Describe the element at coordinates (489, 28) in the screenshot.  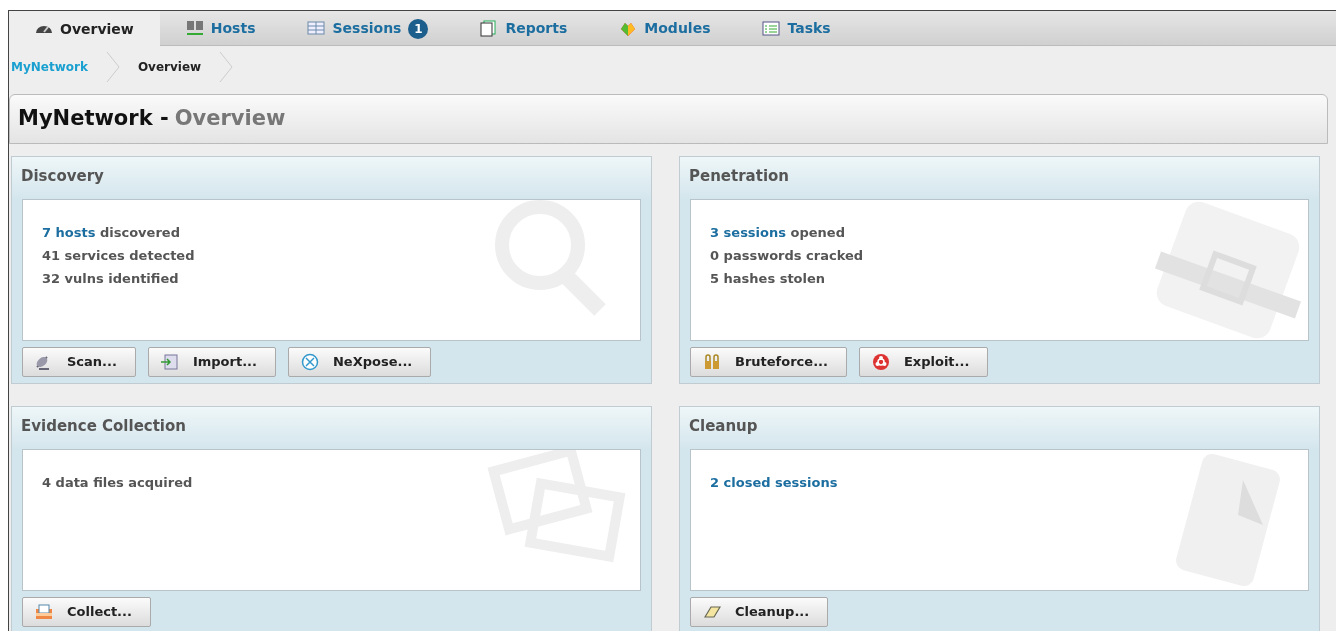
I see `pages-icon` at that location.